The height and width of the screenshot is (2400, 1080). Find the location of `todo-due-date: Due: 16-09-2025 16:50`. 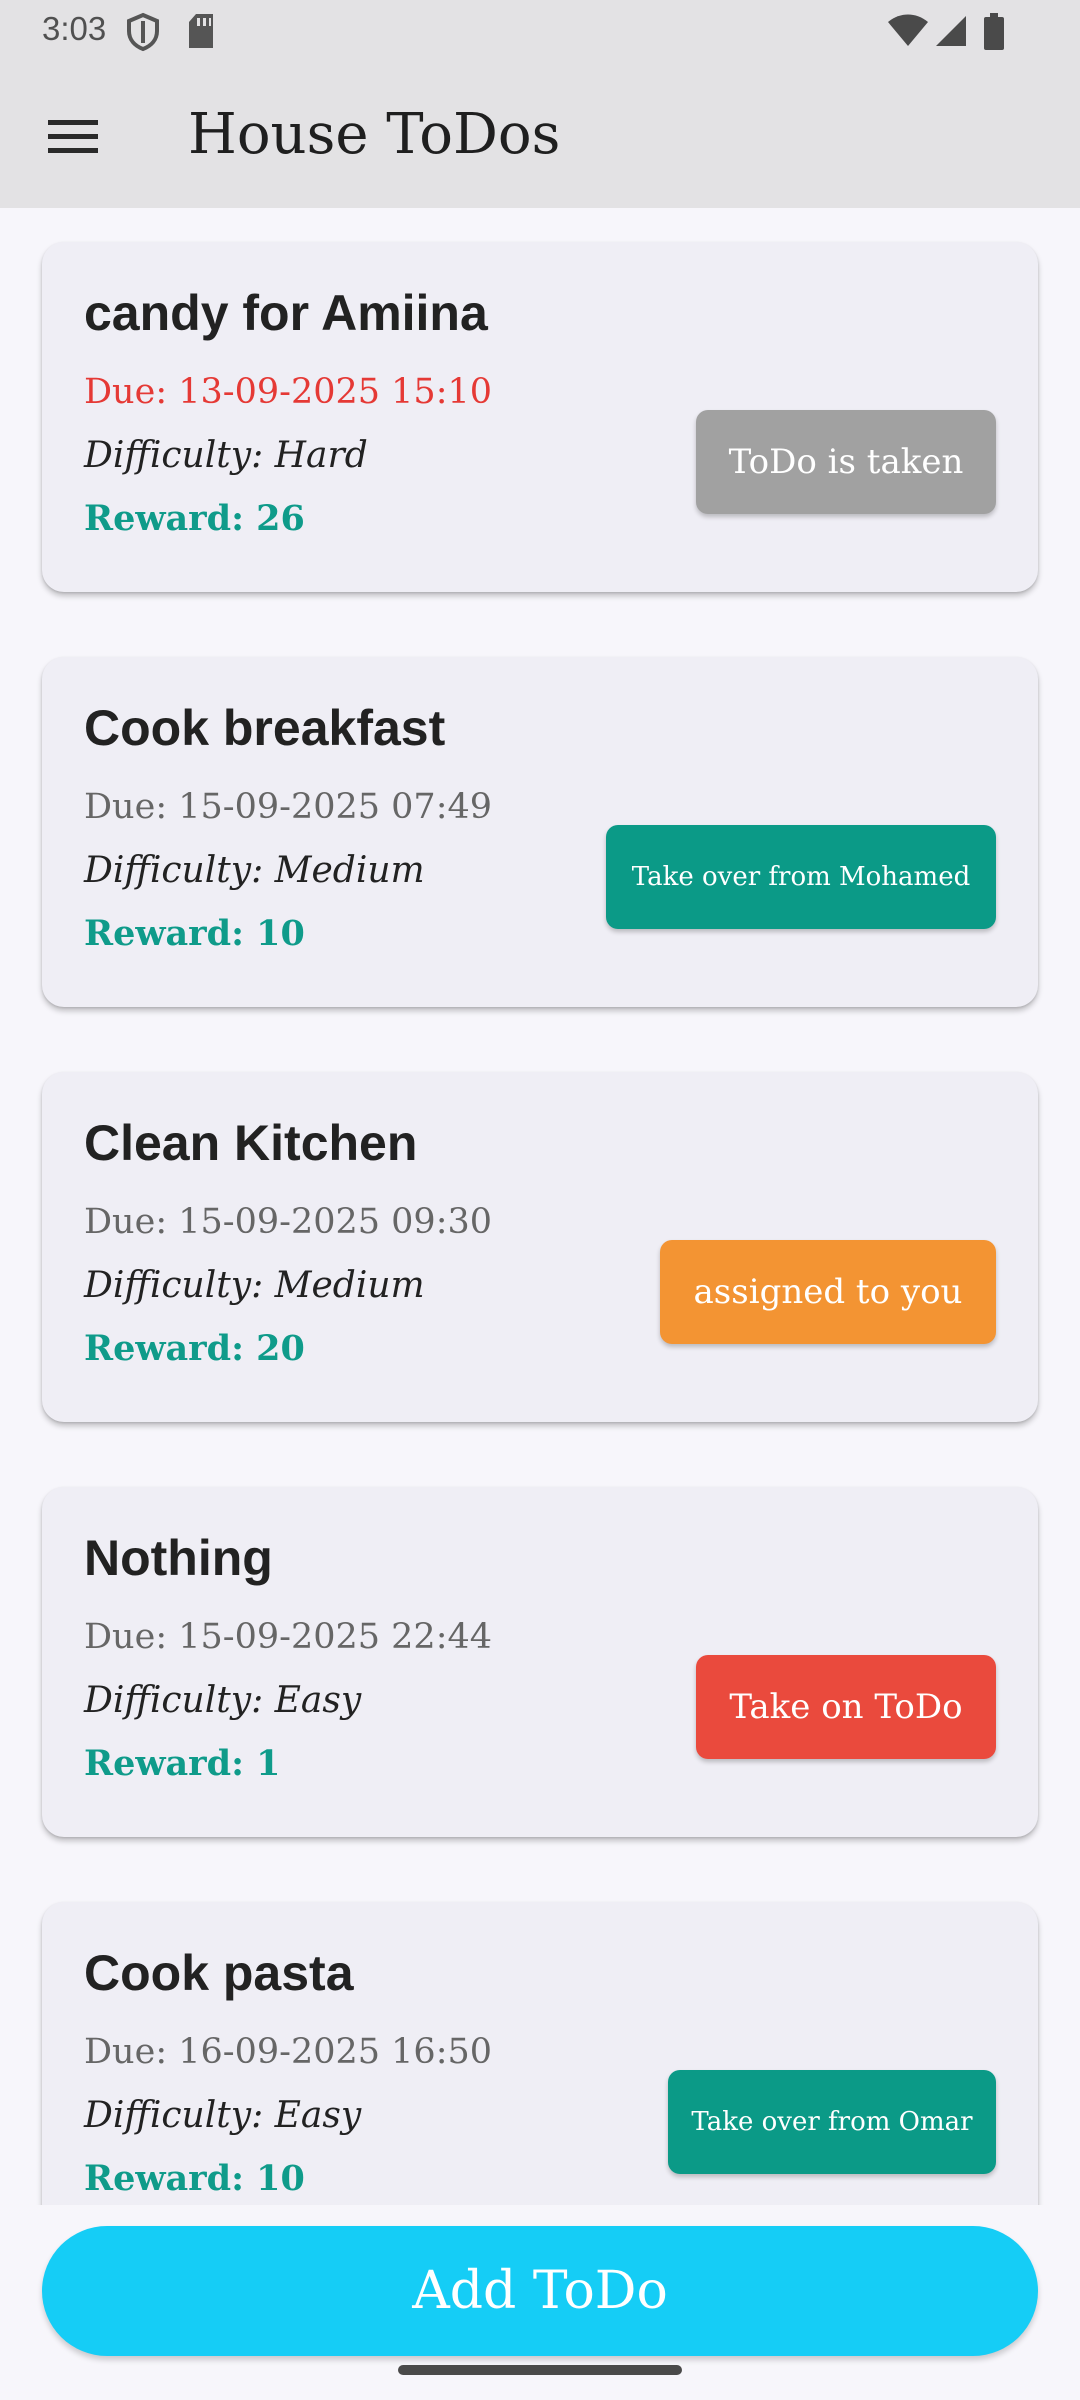

todo-due-date: Due: 16-09-2025 16:50 is located at coordinates (288, 2052).